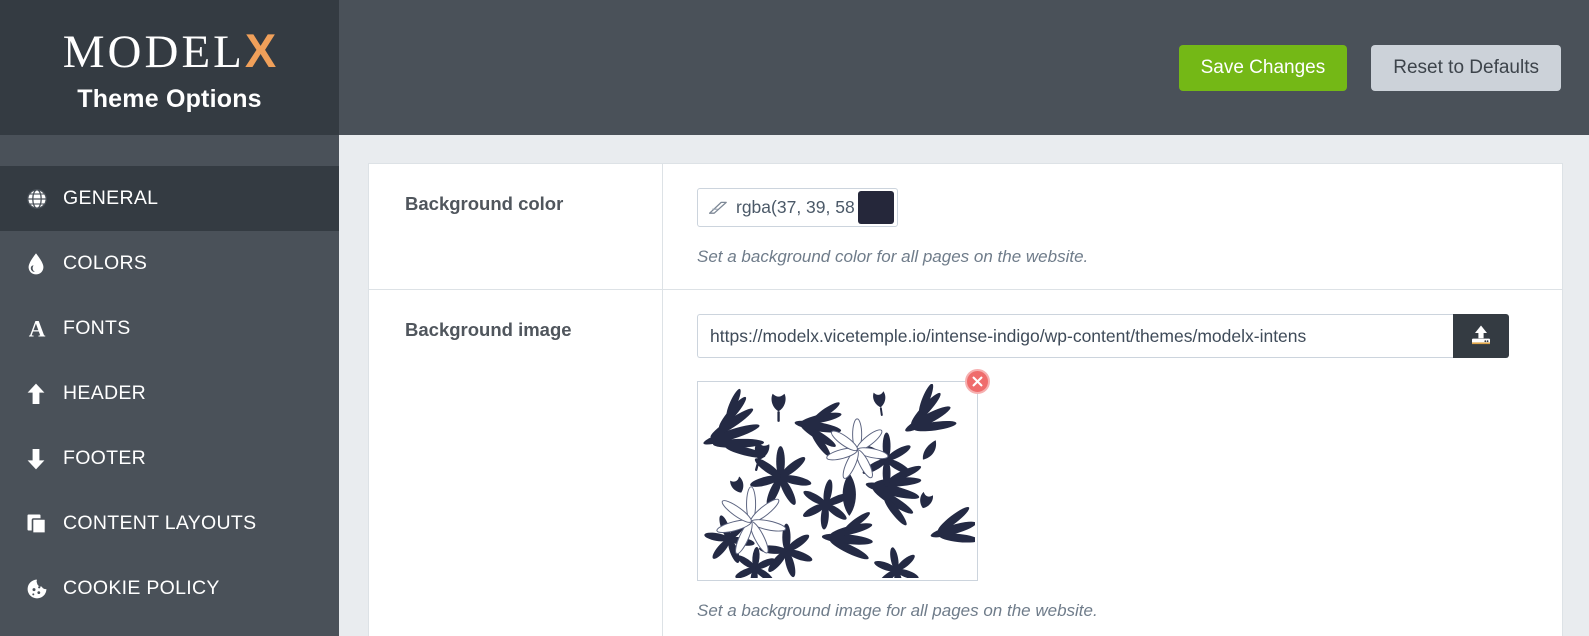  I want to click on sidebar-item-header: HEADER, so click(169, 393).